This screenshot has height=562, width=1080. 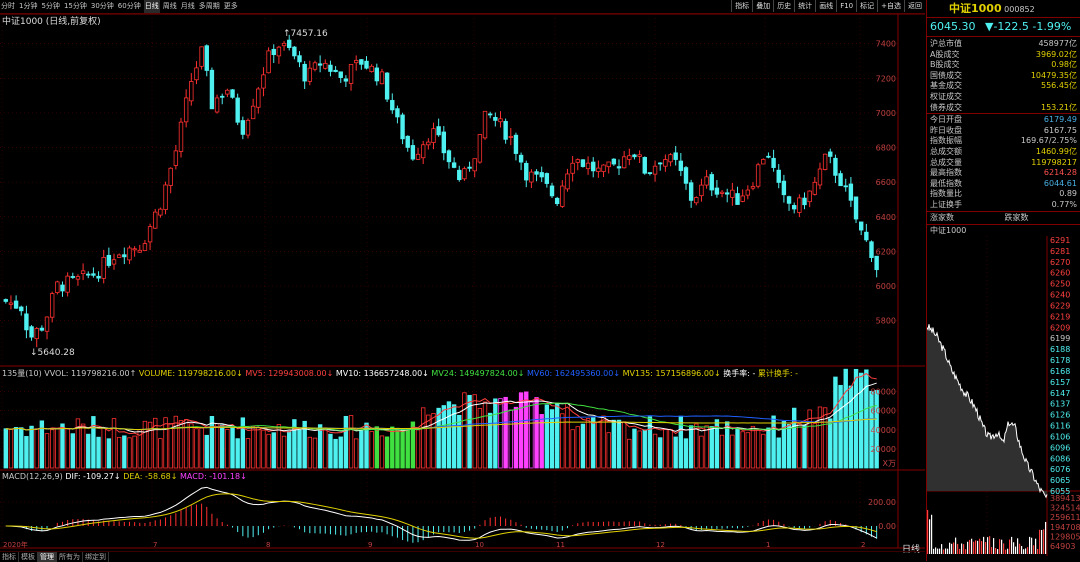 I want to click on stat-label: 总成交额, so click(x=946, y=151).